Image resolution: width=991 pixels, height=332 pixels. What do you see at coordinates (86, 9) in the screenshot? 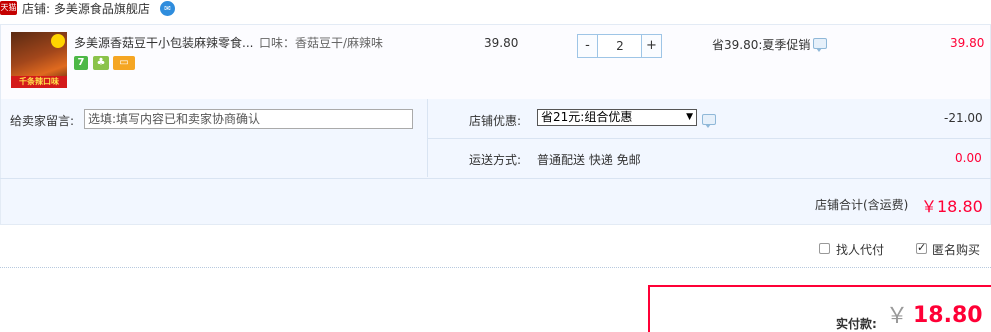
I see `shop-name-link: 店铺: 多美源食品旗舰店` at bounding box center [86, 9].